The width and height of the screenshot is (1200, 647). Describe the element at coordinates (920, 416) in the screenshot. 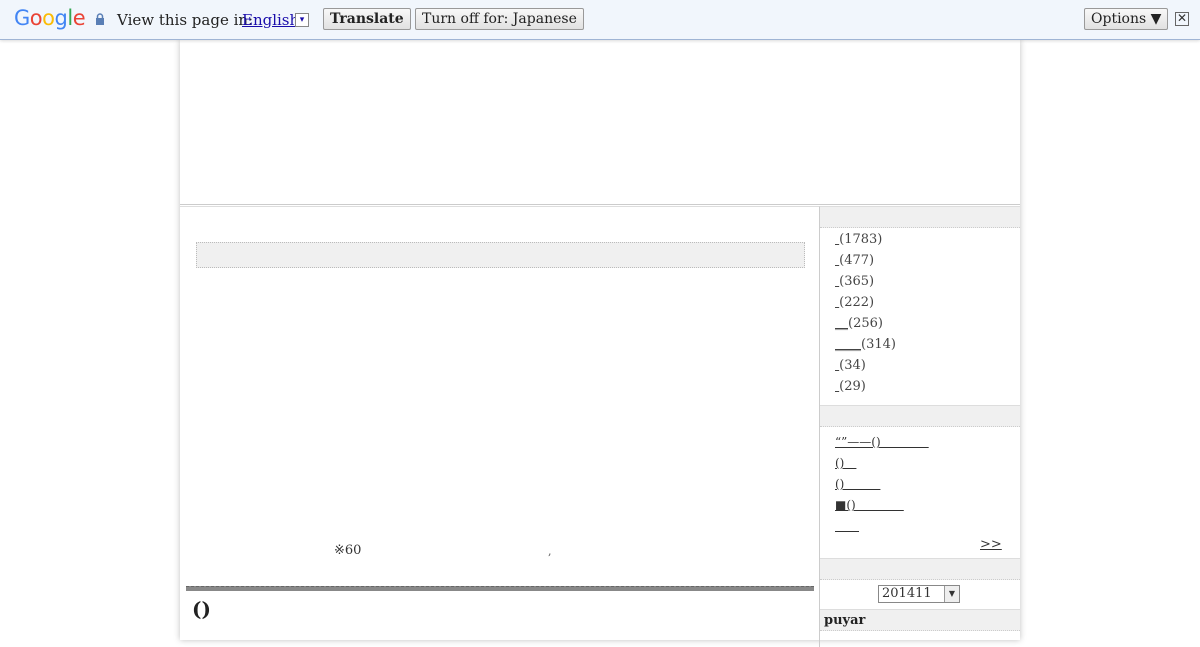

I see `recent-posts-header` at that location.